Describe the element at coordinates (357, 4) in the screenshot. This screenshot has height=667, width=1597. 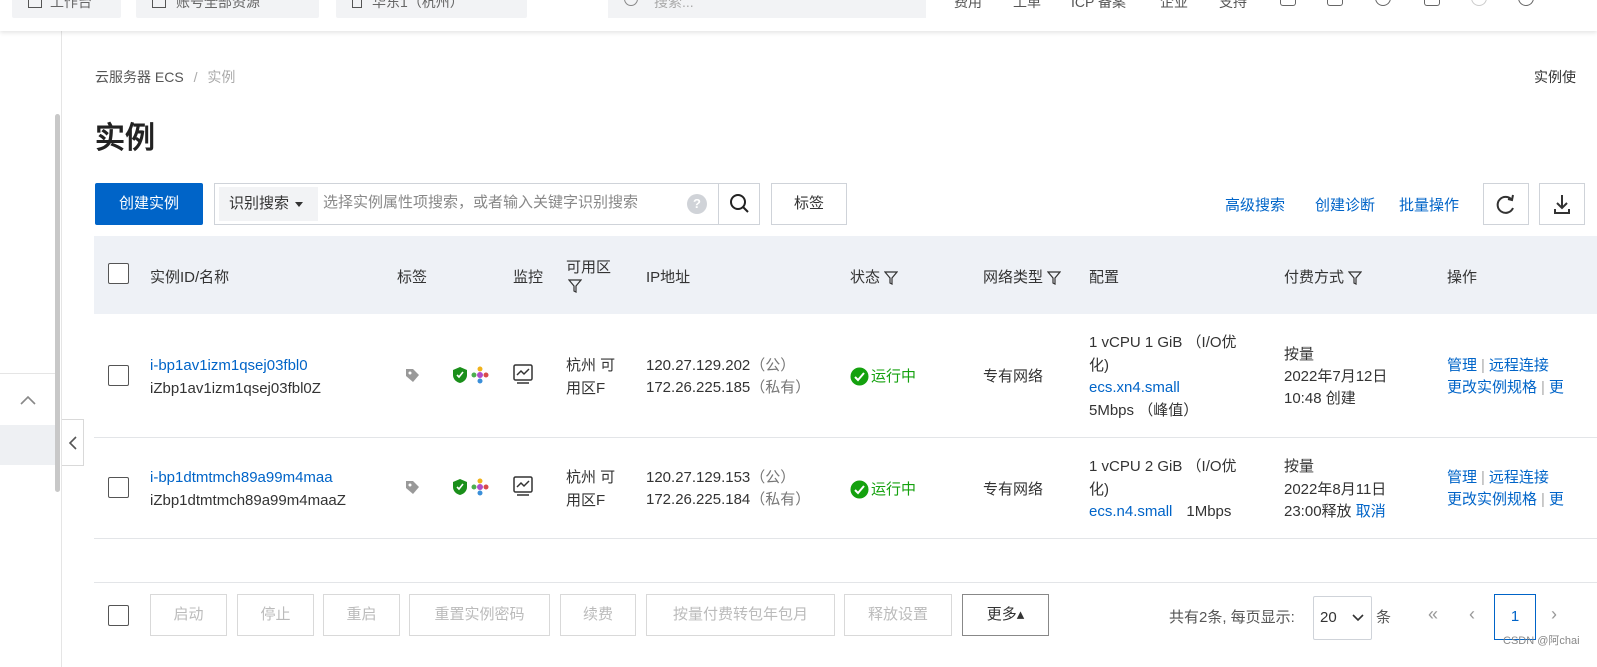
I see `location-icon` at that location.